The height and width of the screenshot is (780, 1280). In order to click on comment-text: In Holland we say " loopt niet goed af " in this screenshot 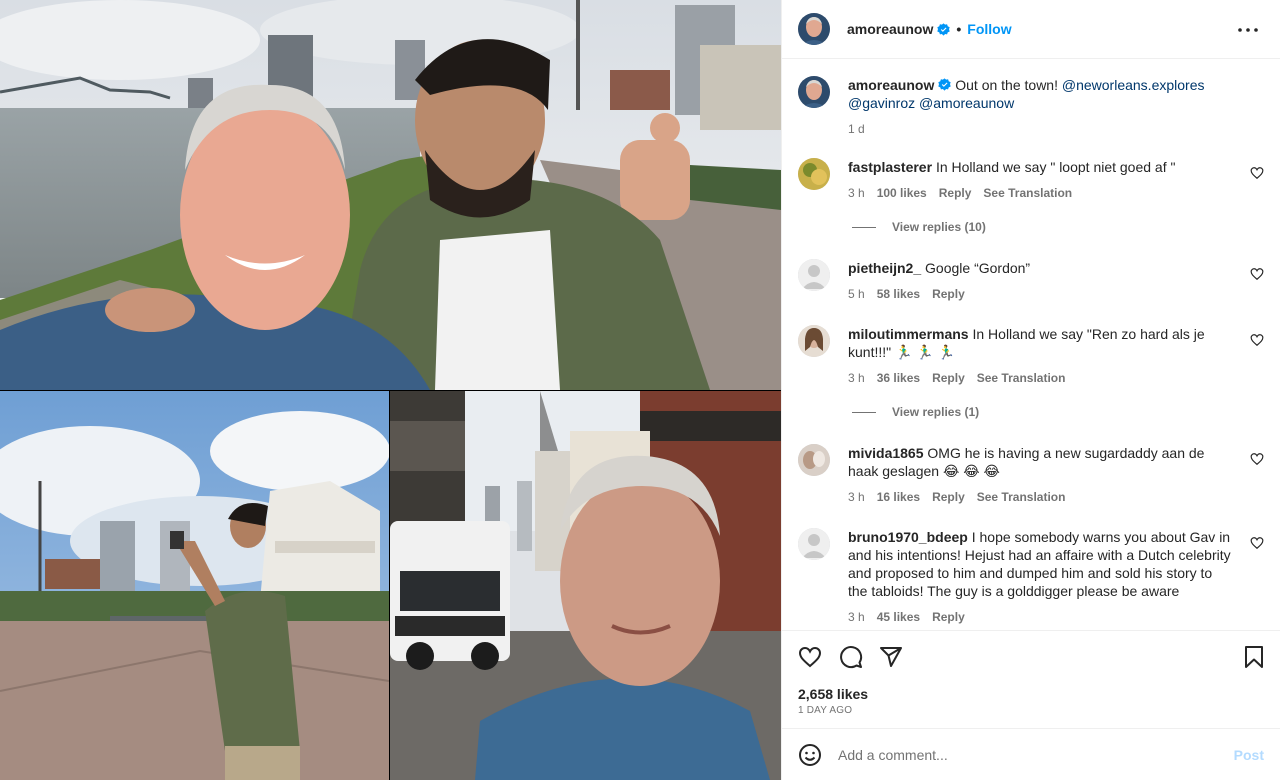, I will do `click(1055, 167)`.